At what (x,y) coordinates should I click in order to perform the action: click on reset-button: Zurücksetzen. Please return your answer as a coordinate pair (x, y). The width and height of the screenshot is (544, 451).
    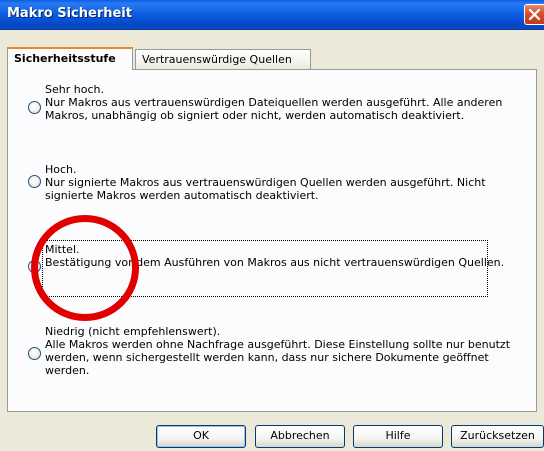
    Looking at the image, I should click on (497, 436).